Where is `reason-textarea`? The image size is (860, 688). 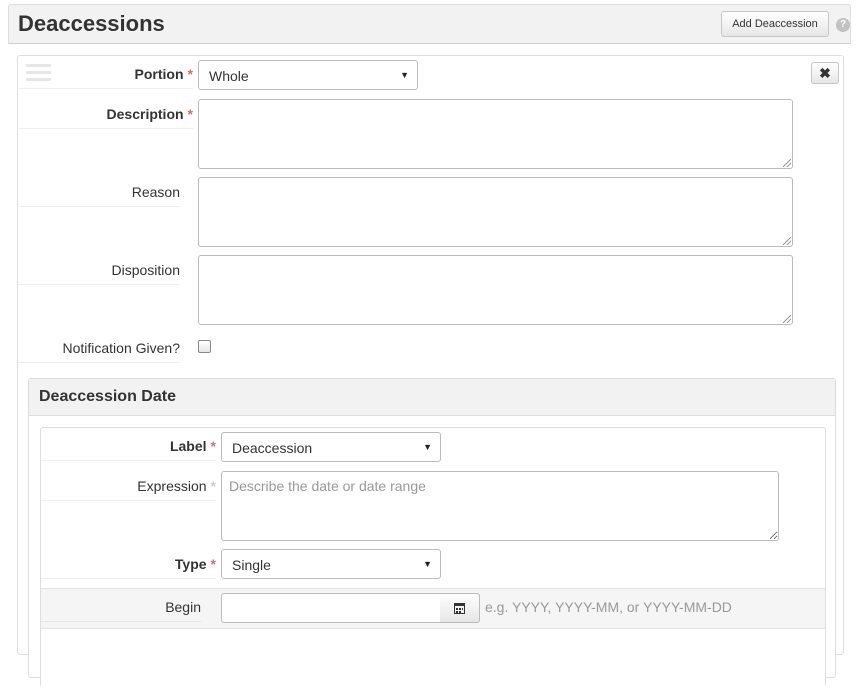 reason-textarea is located at coordinates (495, 212).